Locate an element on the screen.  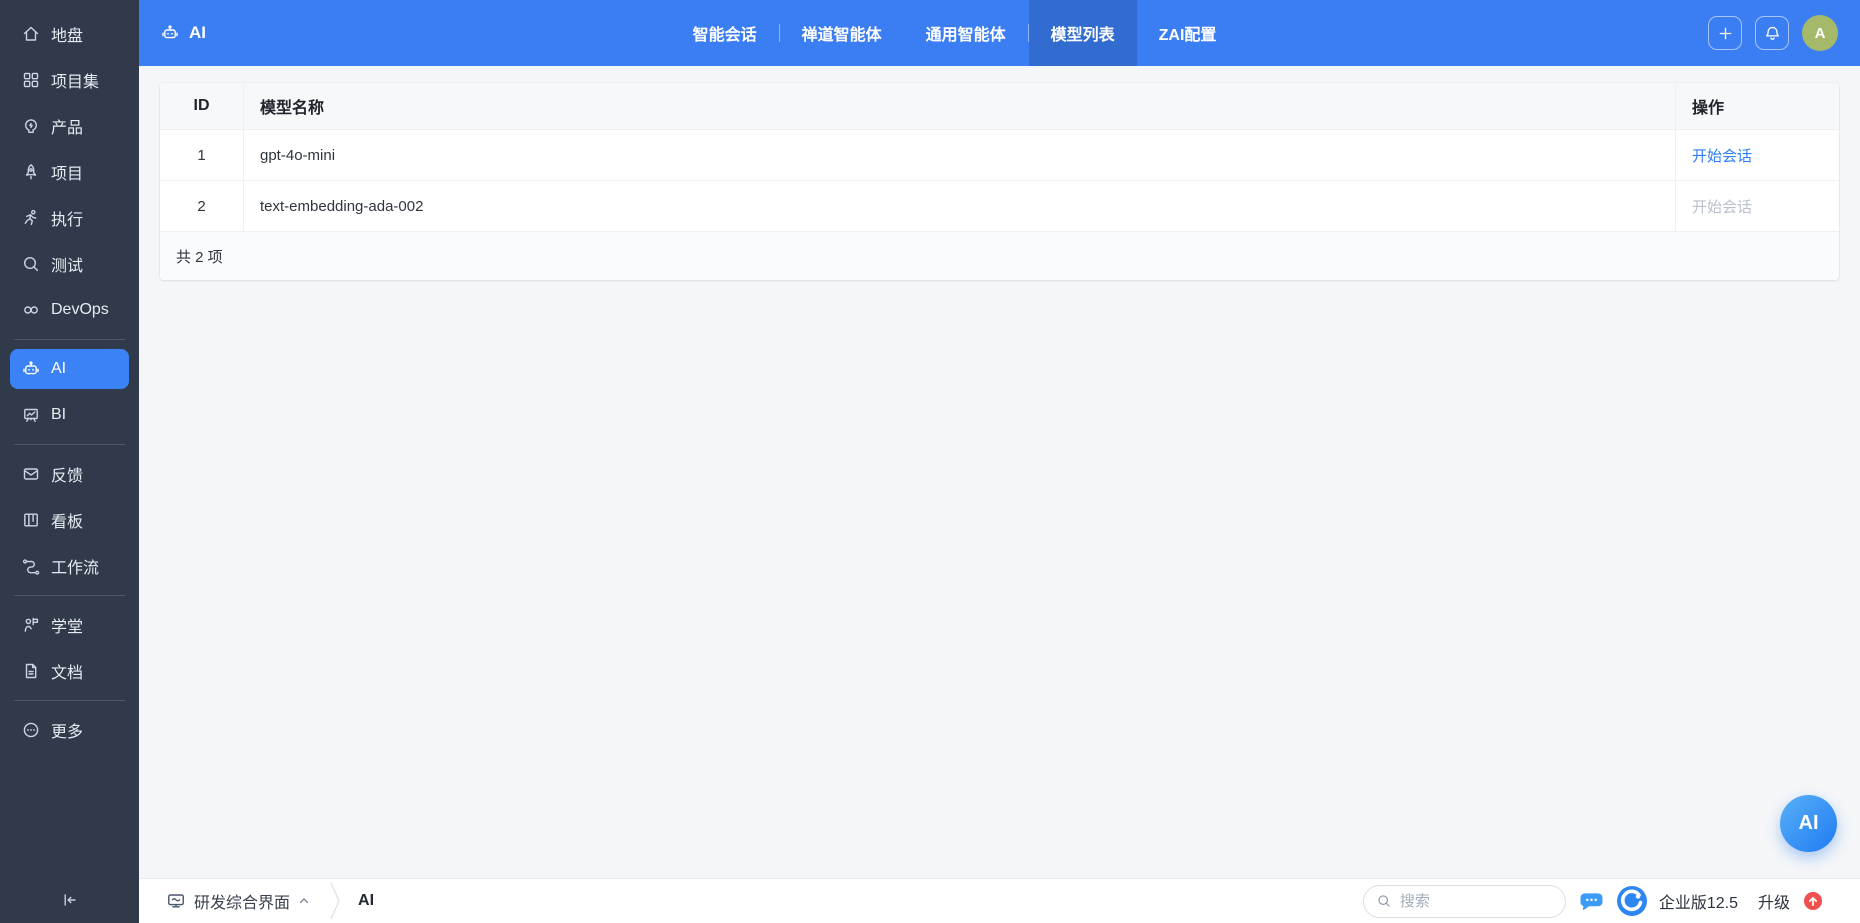
sidebar-item-qa: 测试 is located at coordinates (69, 264).